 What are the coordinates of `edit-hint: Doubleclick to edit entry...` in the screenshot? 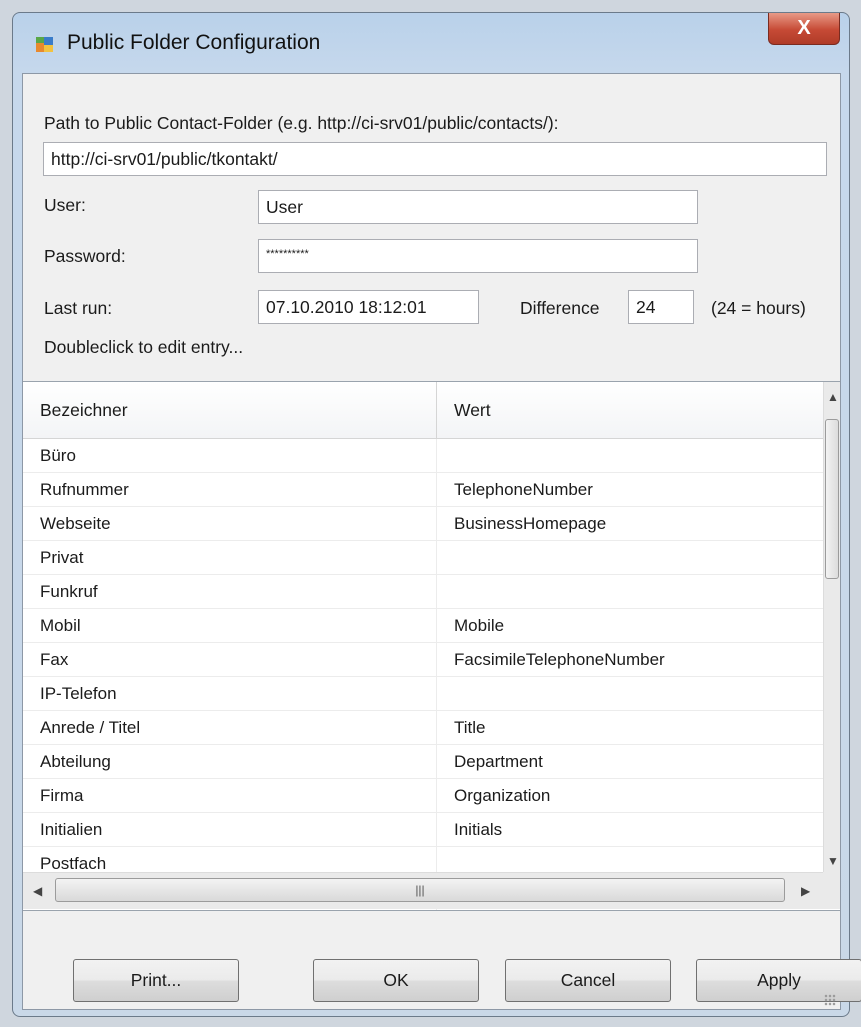 It's located at (144, 347).